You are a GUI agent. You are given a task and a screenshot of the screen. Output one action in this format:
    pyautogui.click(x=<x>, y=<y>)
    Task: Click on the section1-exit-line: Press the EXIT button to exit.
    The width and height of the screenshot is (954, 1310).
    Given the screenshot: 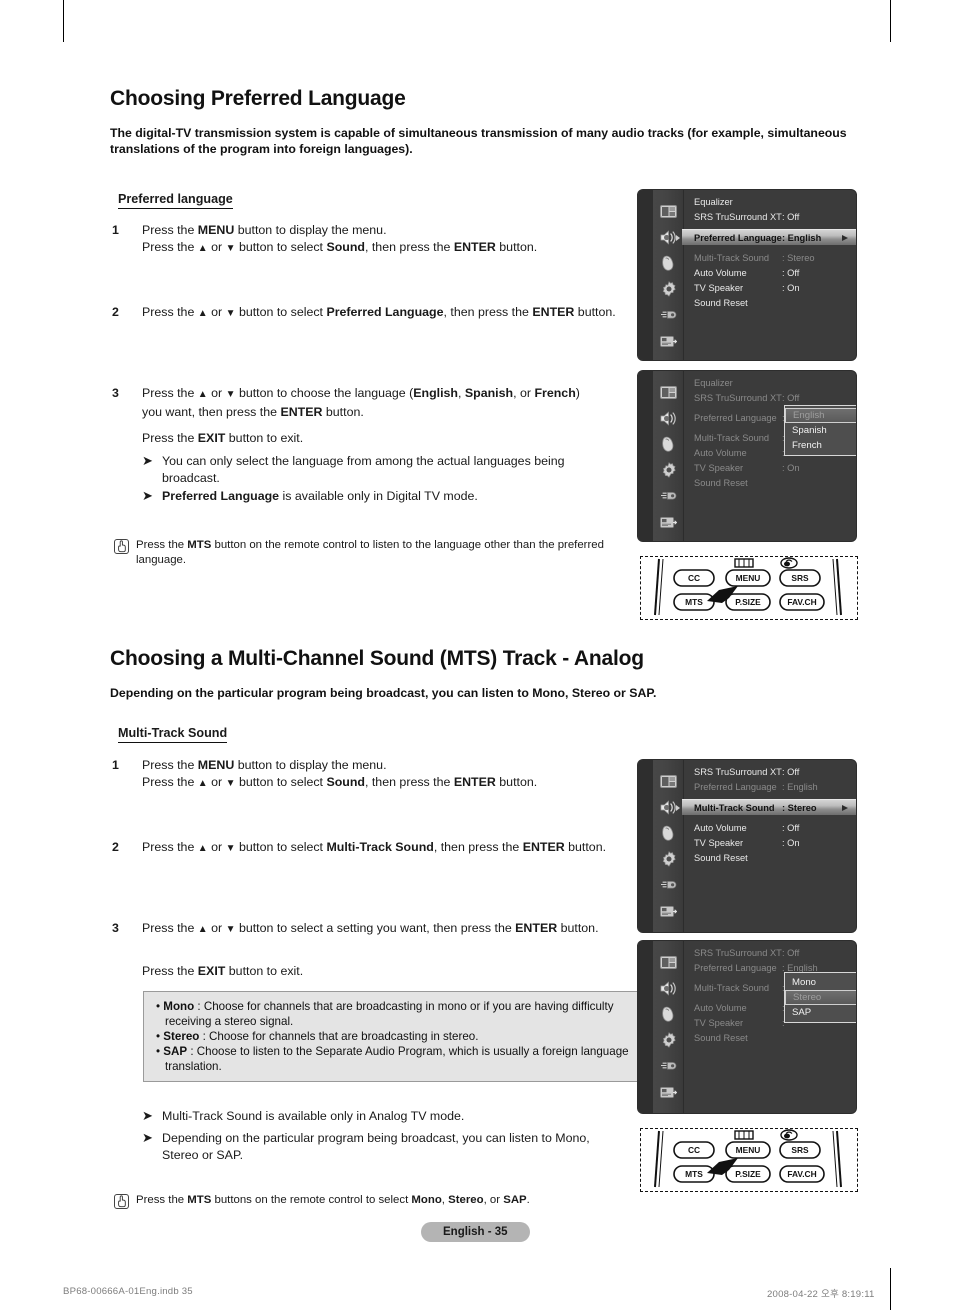 What is the action you would take?
    pyautogui.click(x=222, y=438)
    